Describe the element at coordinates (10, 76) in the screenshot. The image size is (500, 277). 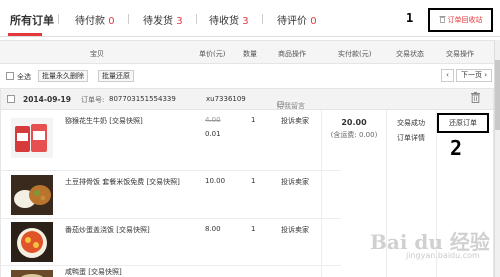
I see `select-all-checkbox` at that location.